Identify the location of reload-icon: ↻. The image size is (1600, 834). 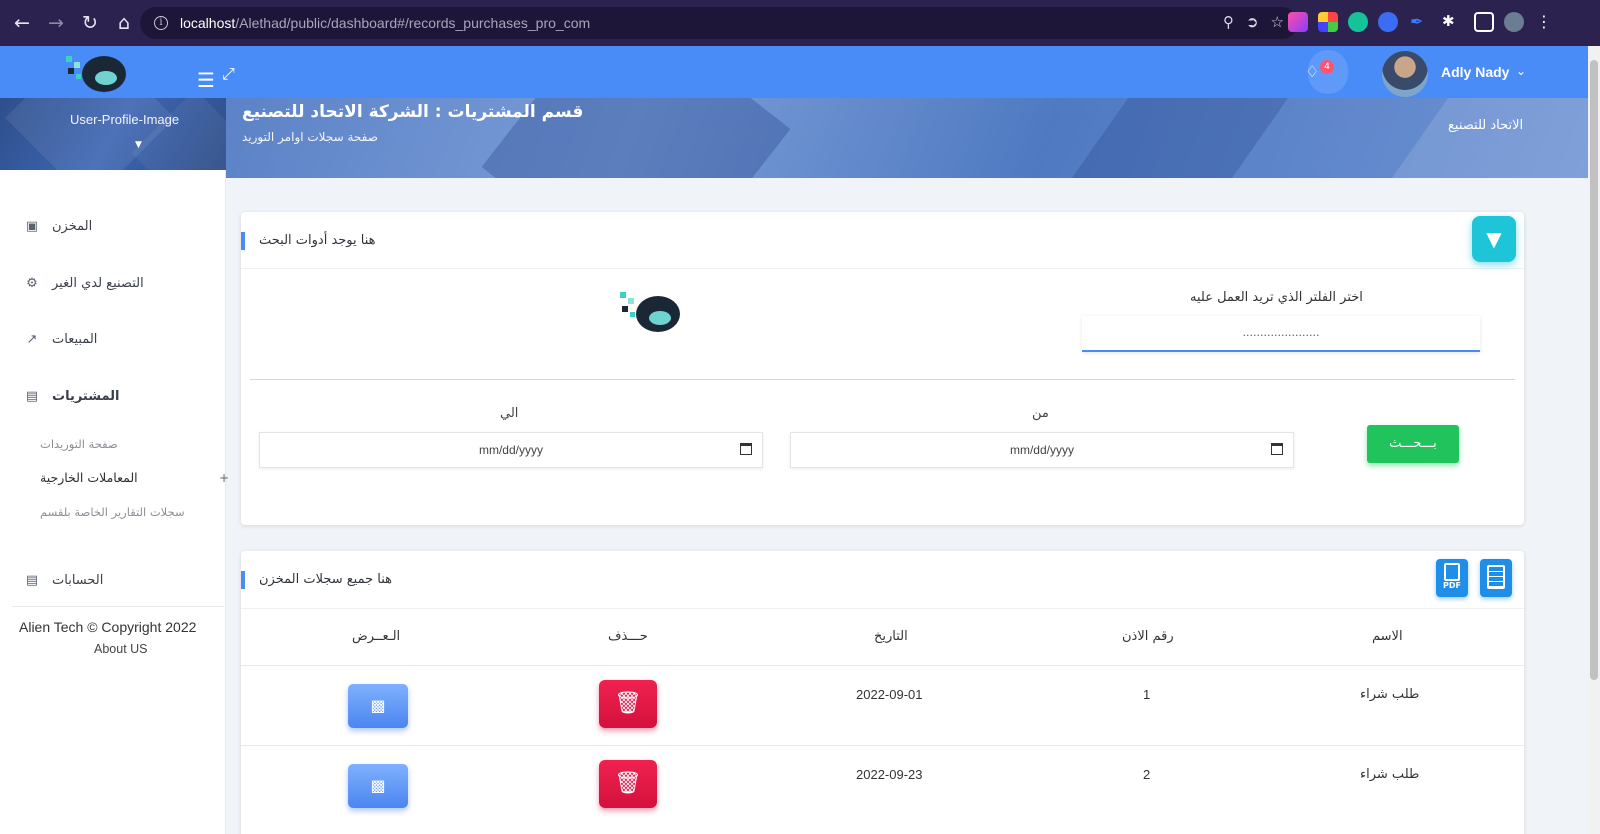
(90, 23).